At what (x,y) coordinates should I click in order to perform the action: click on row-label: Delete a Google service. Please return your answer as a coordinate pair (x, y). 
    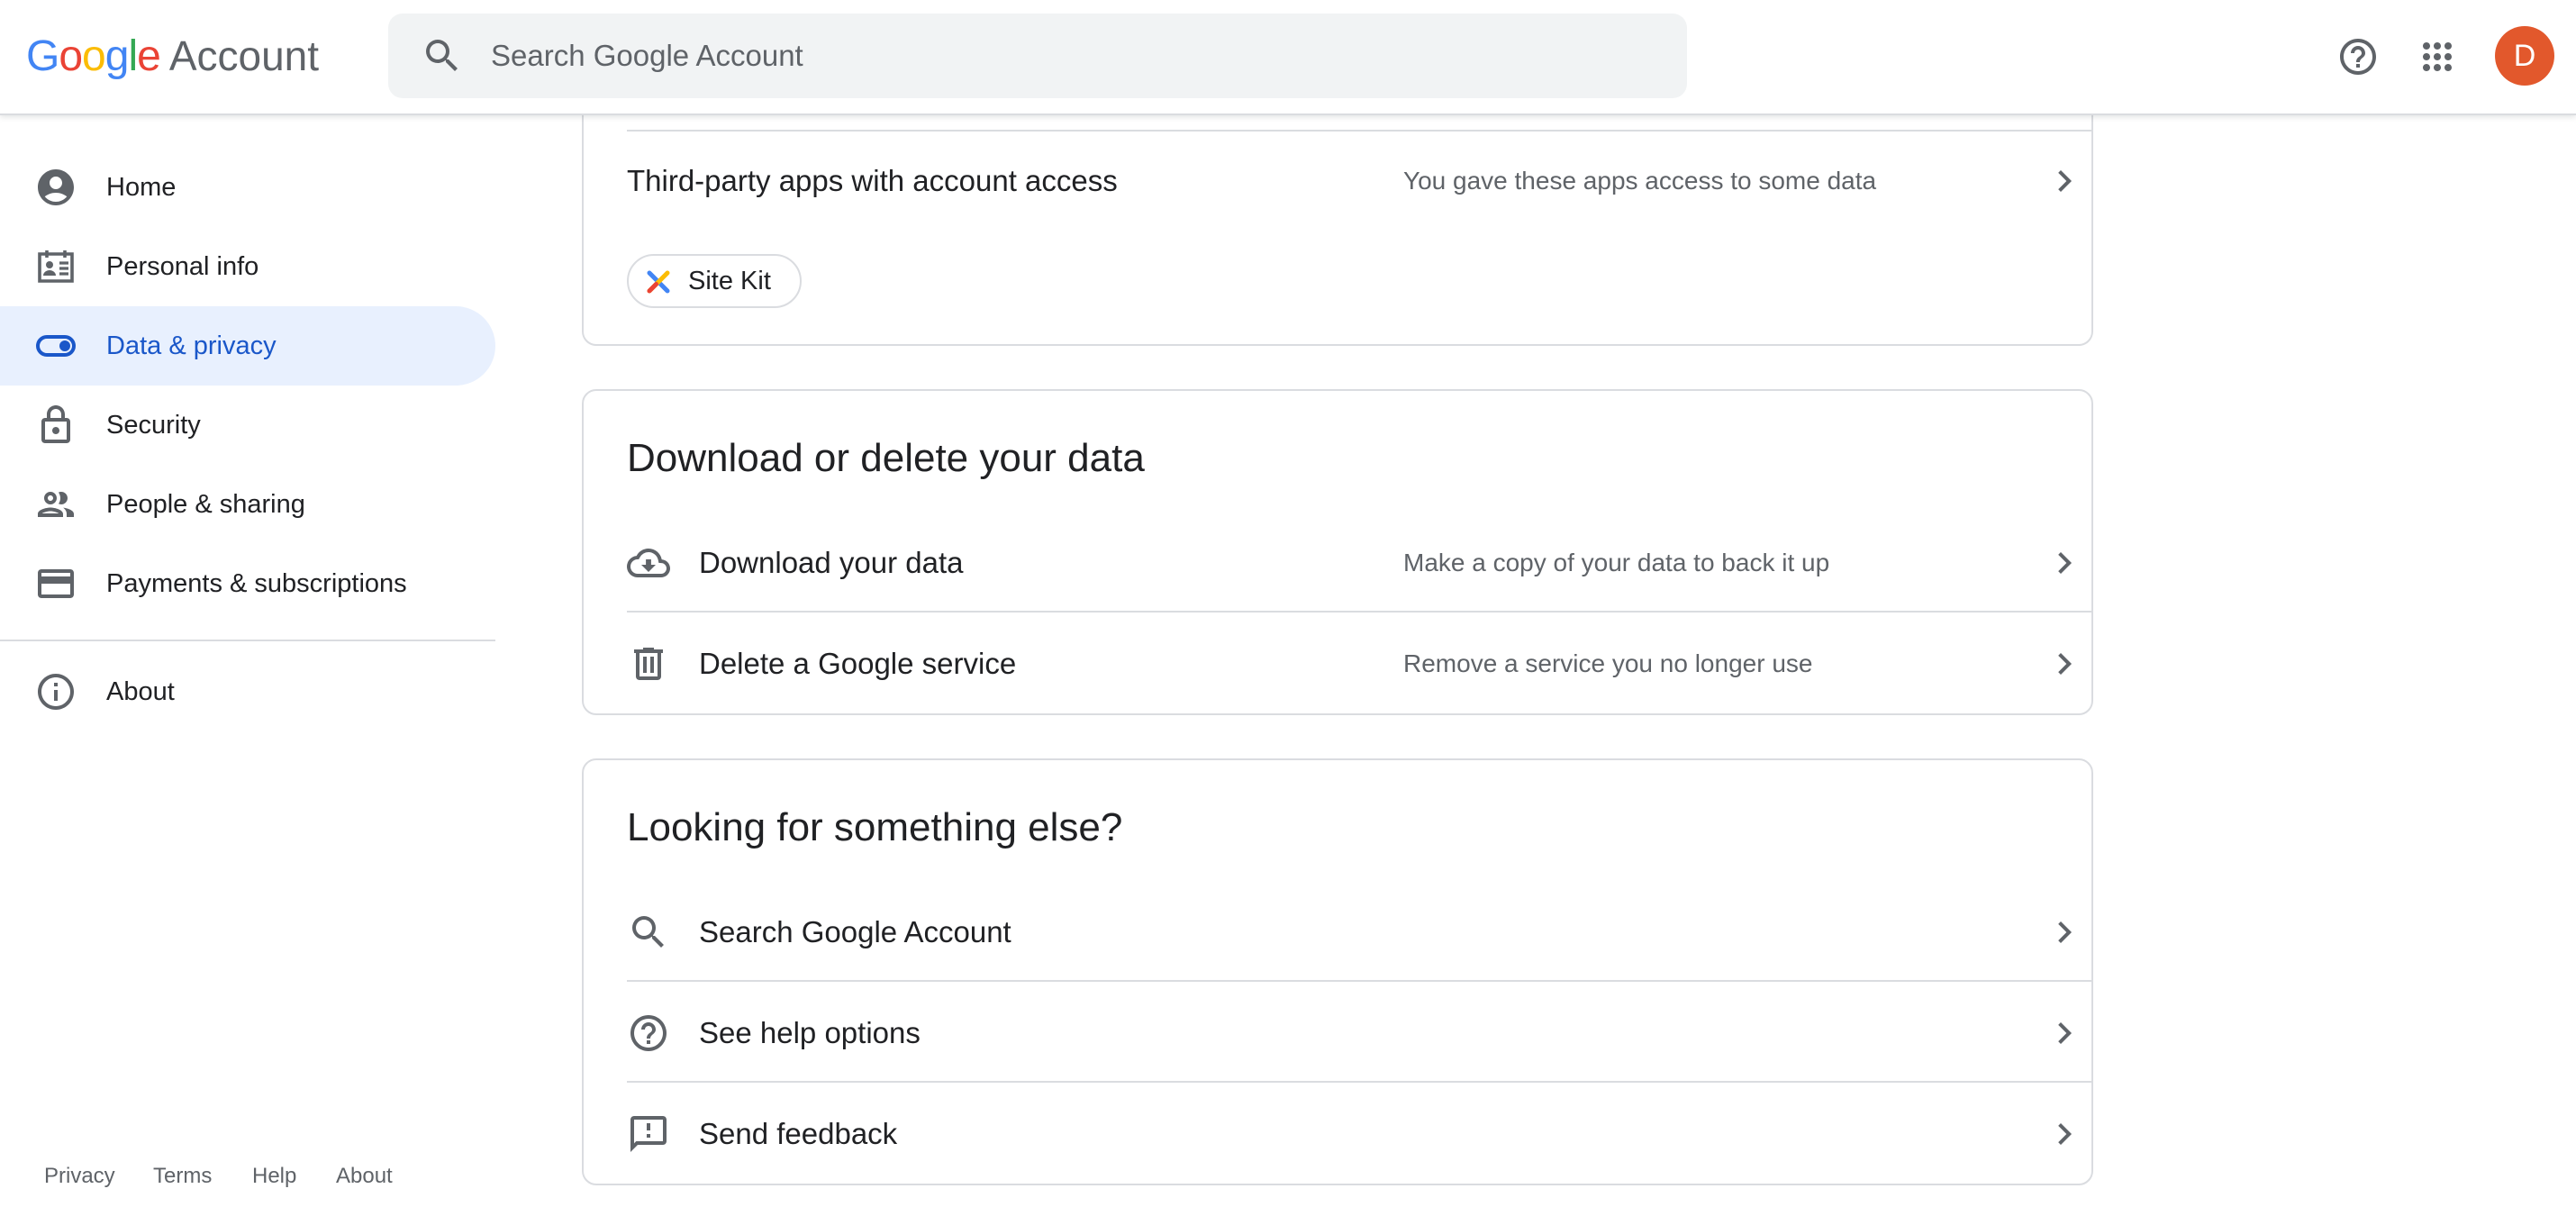
    Looking at the image, I should click on (858, 663).